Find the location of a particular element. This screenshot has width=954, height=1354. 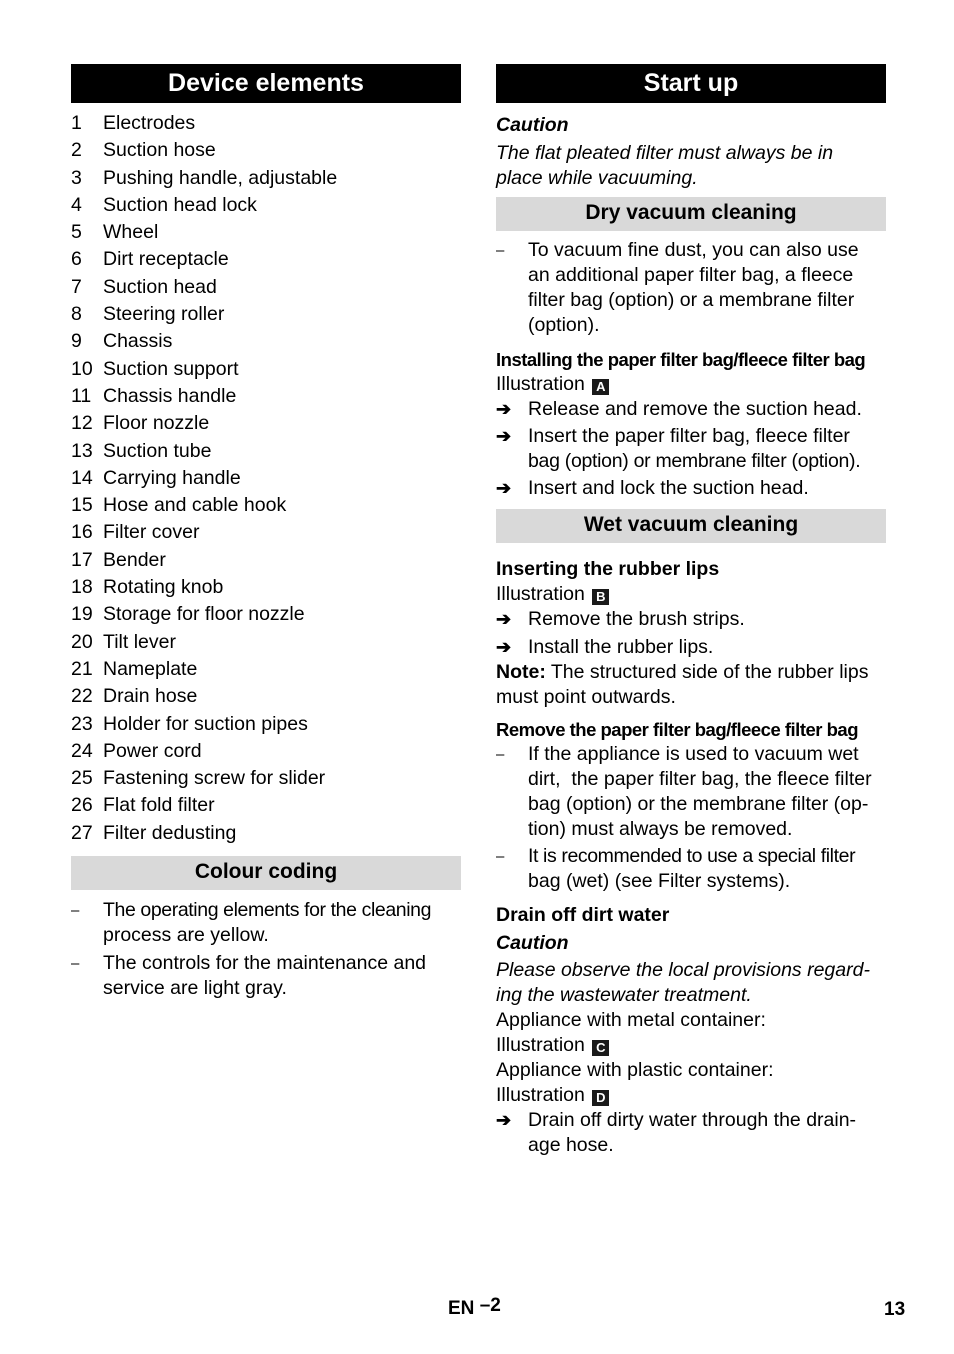

device-element-item: 3 Pushing handle, adjustable is located at coordinates (266, 178).